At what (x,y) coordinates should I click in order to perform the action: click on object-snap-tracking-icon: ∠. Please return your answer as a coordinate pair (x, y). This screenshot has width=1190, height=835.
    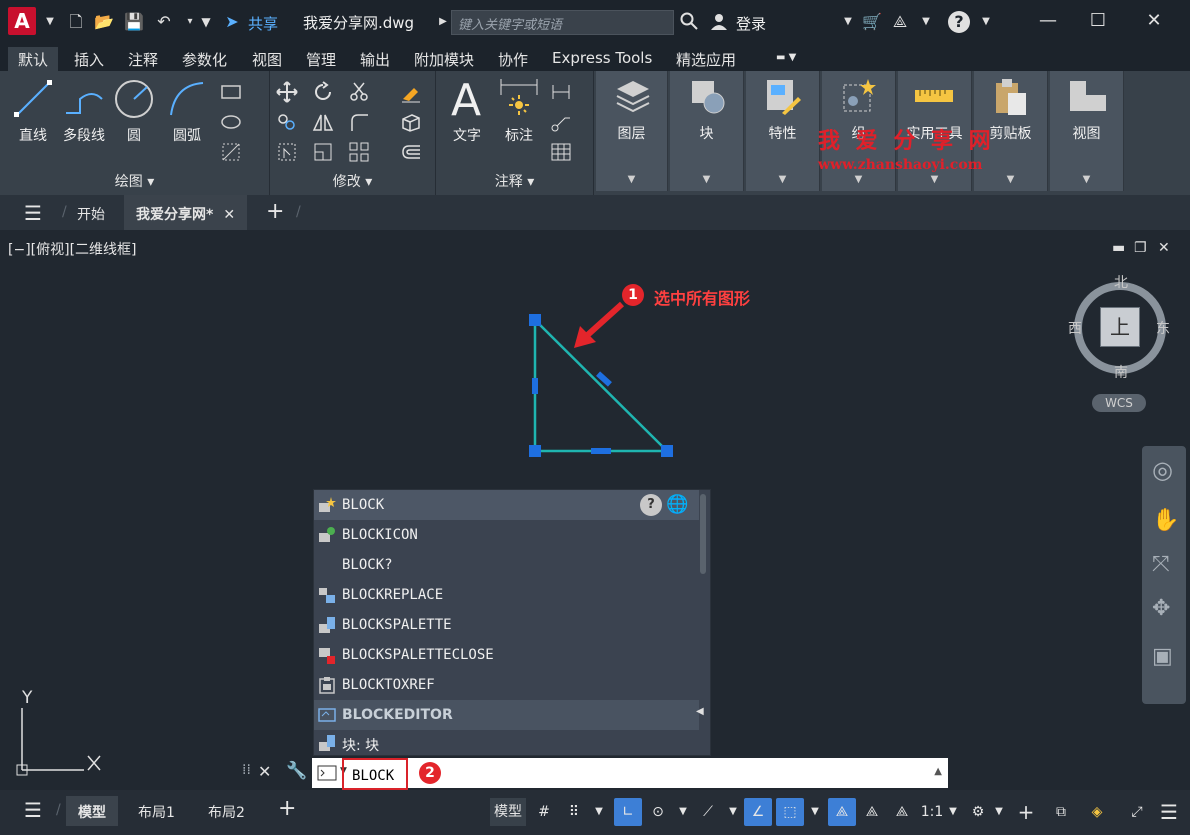
    Looking at the image, I should click on (758, 812).